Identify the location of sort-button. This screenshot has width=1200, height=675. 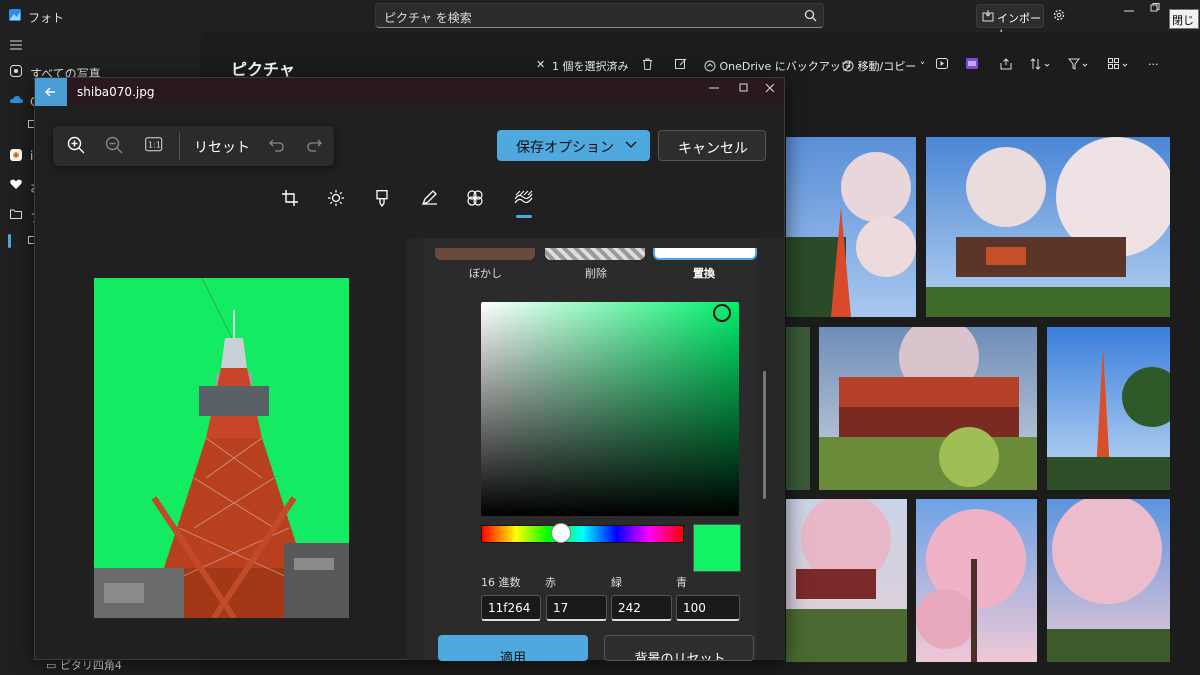
(1041, 64).